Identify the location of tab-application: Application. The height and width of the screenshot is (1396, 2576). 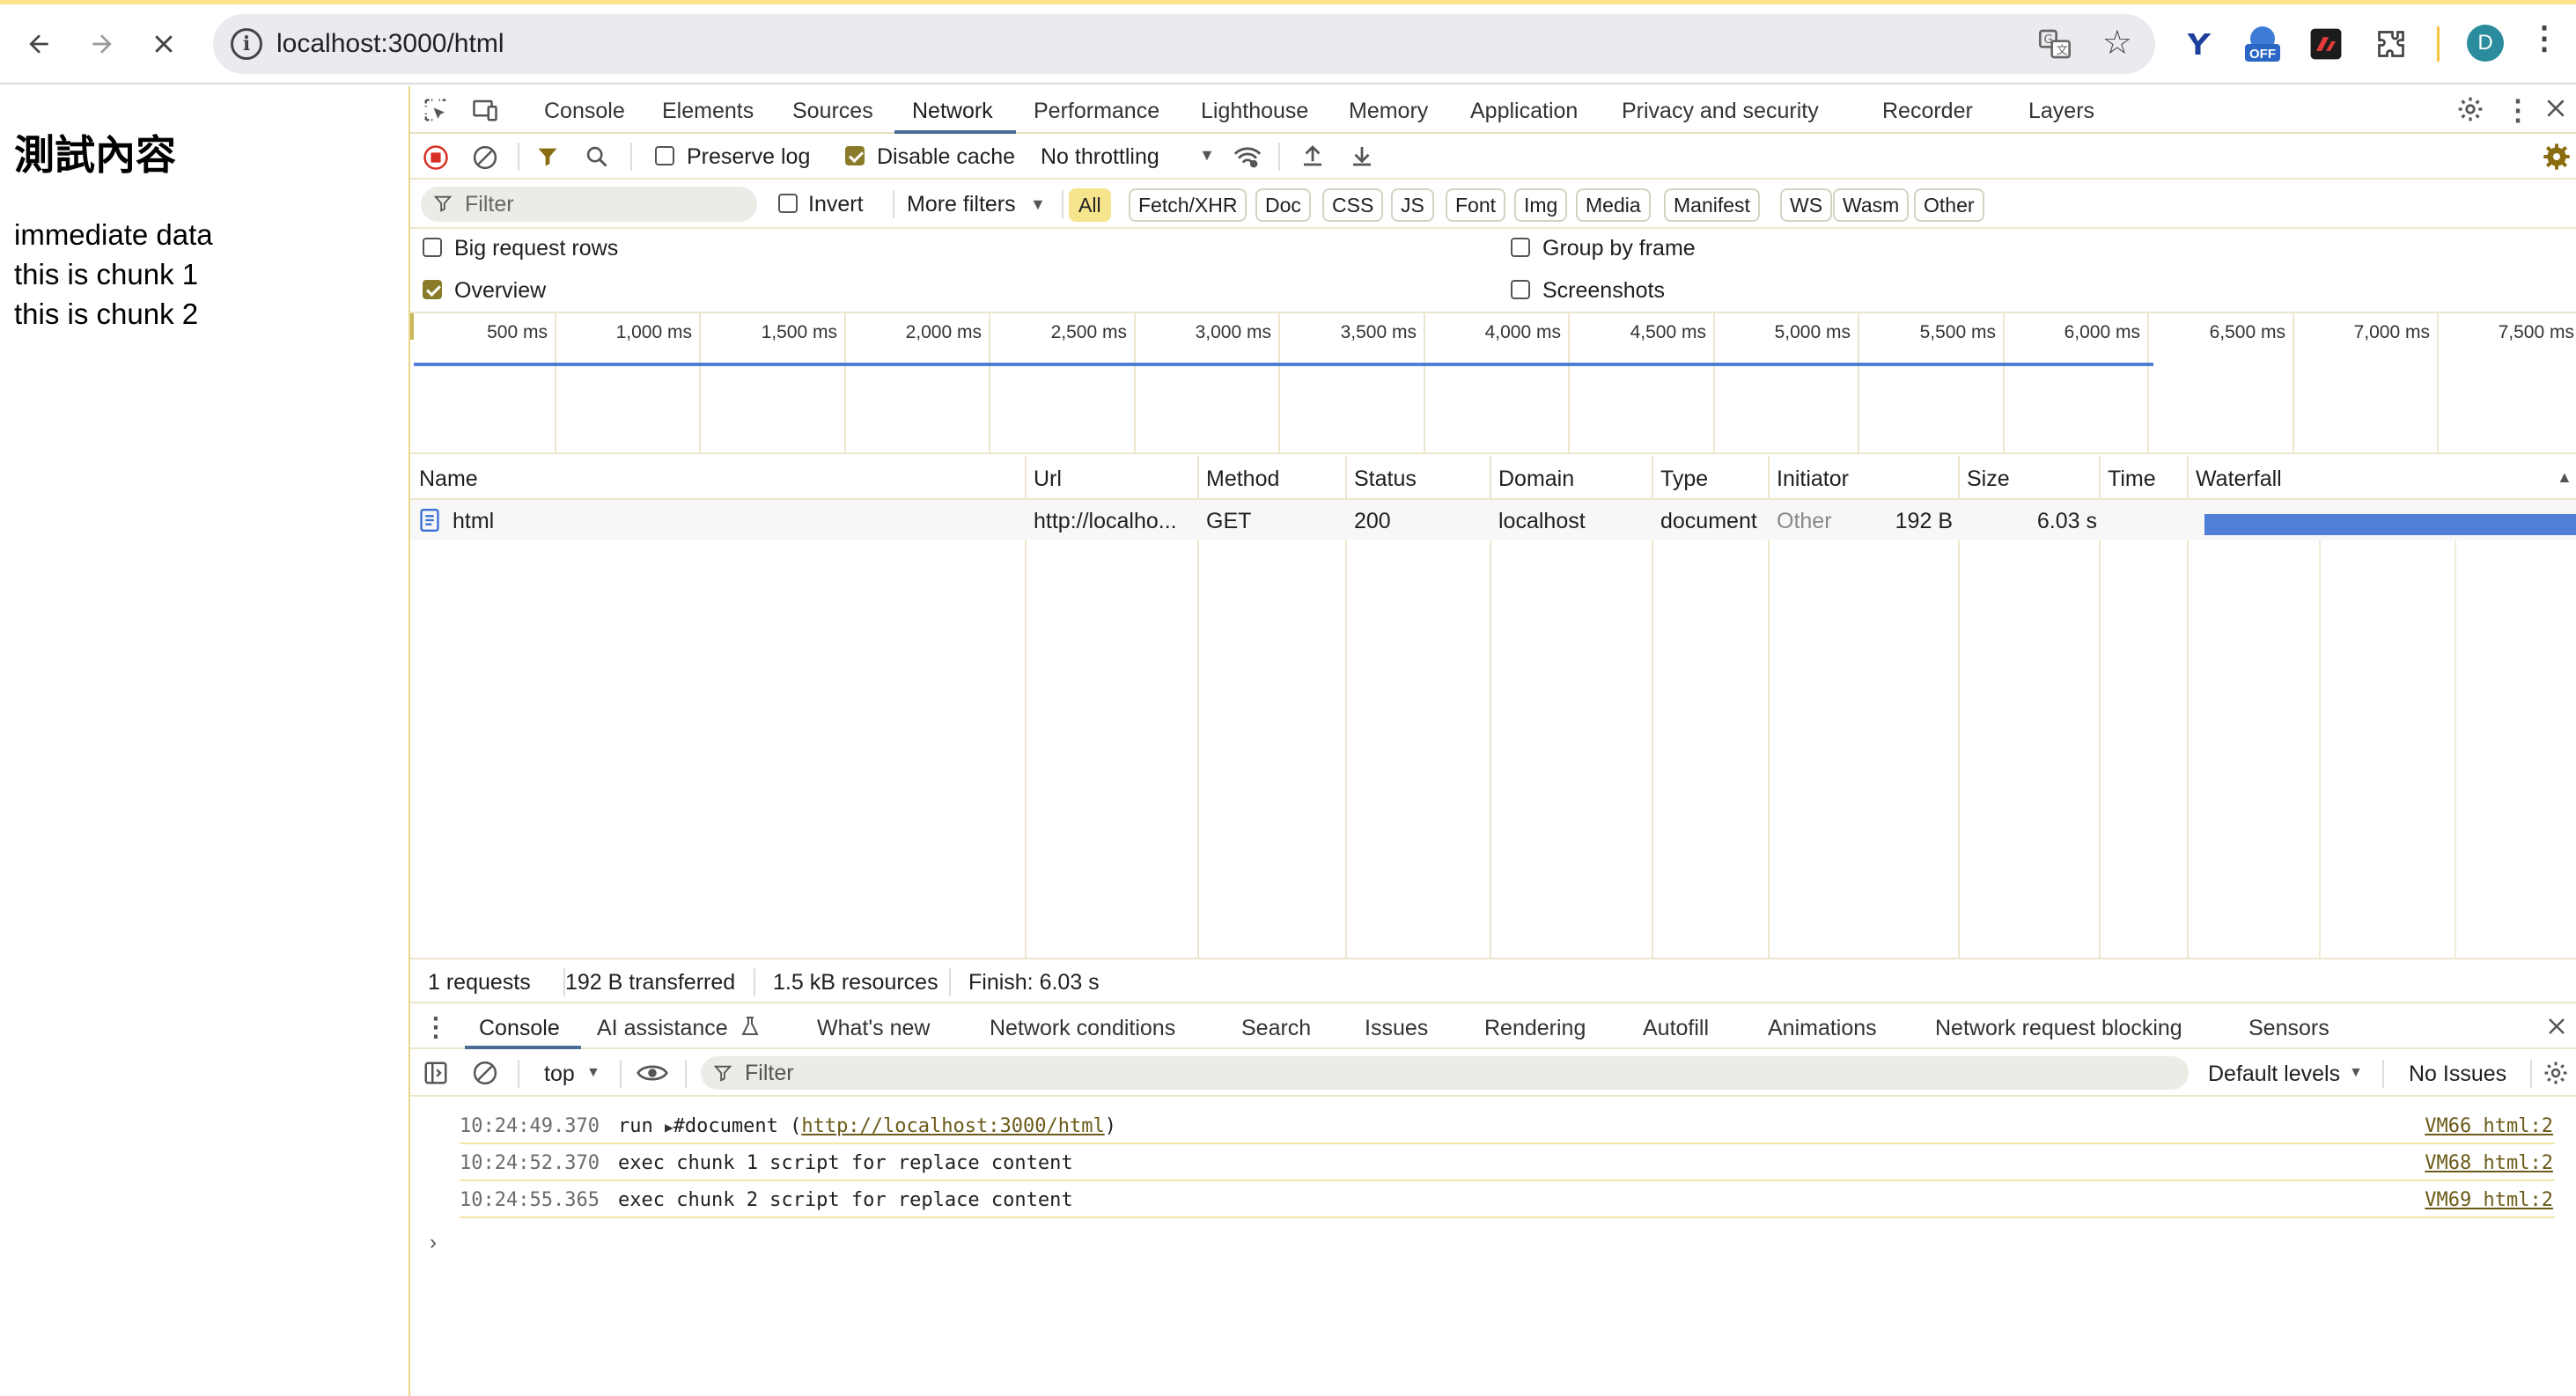
(1524, 111).